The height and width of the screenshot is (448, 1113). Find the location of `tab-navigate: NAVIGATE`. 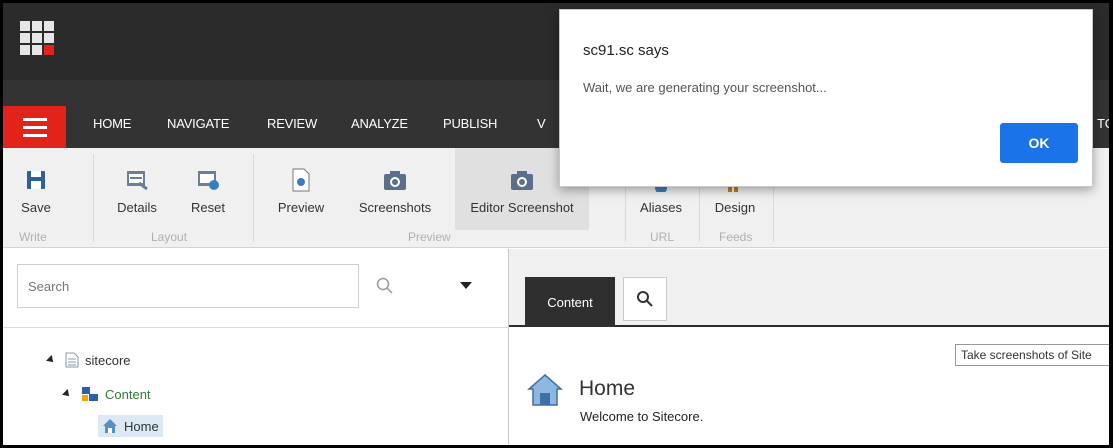

tab-navigate: NAVIGATE is located at coordinates (198, 123).